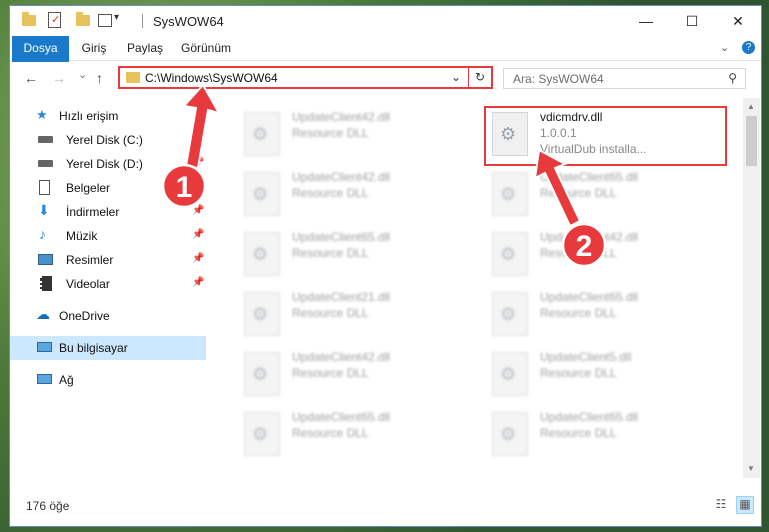  I want to click on up-button: ↑, so click(99, 78).